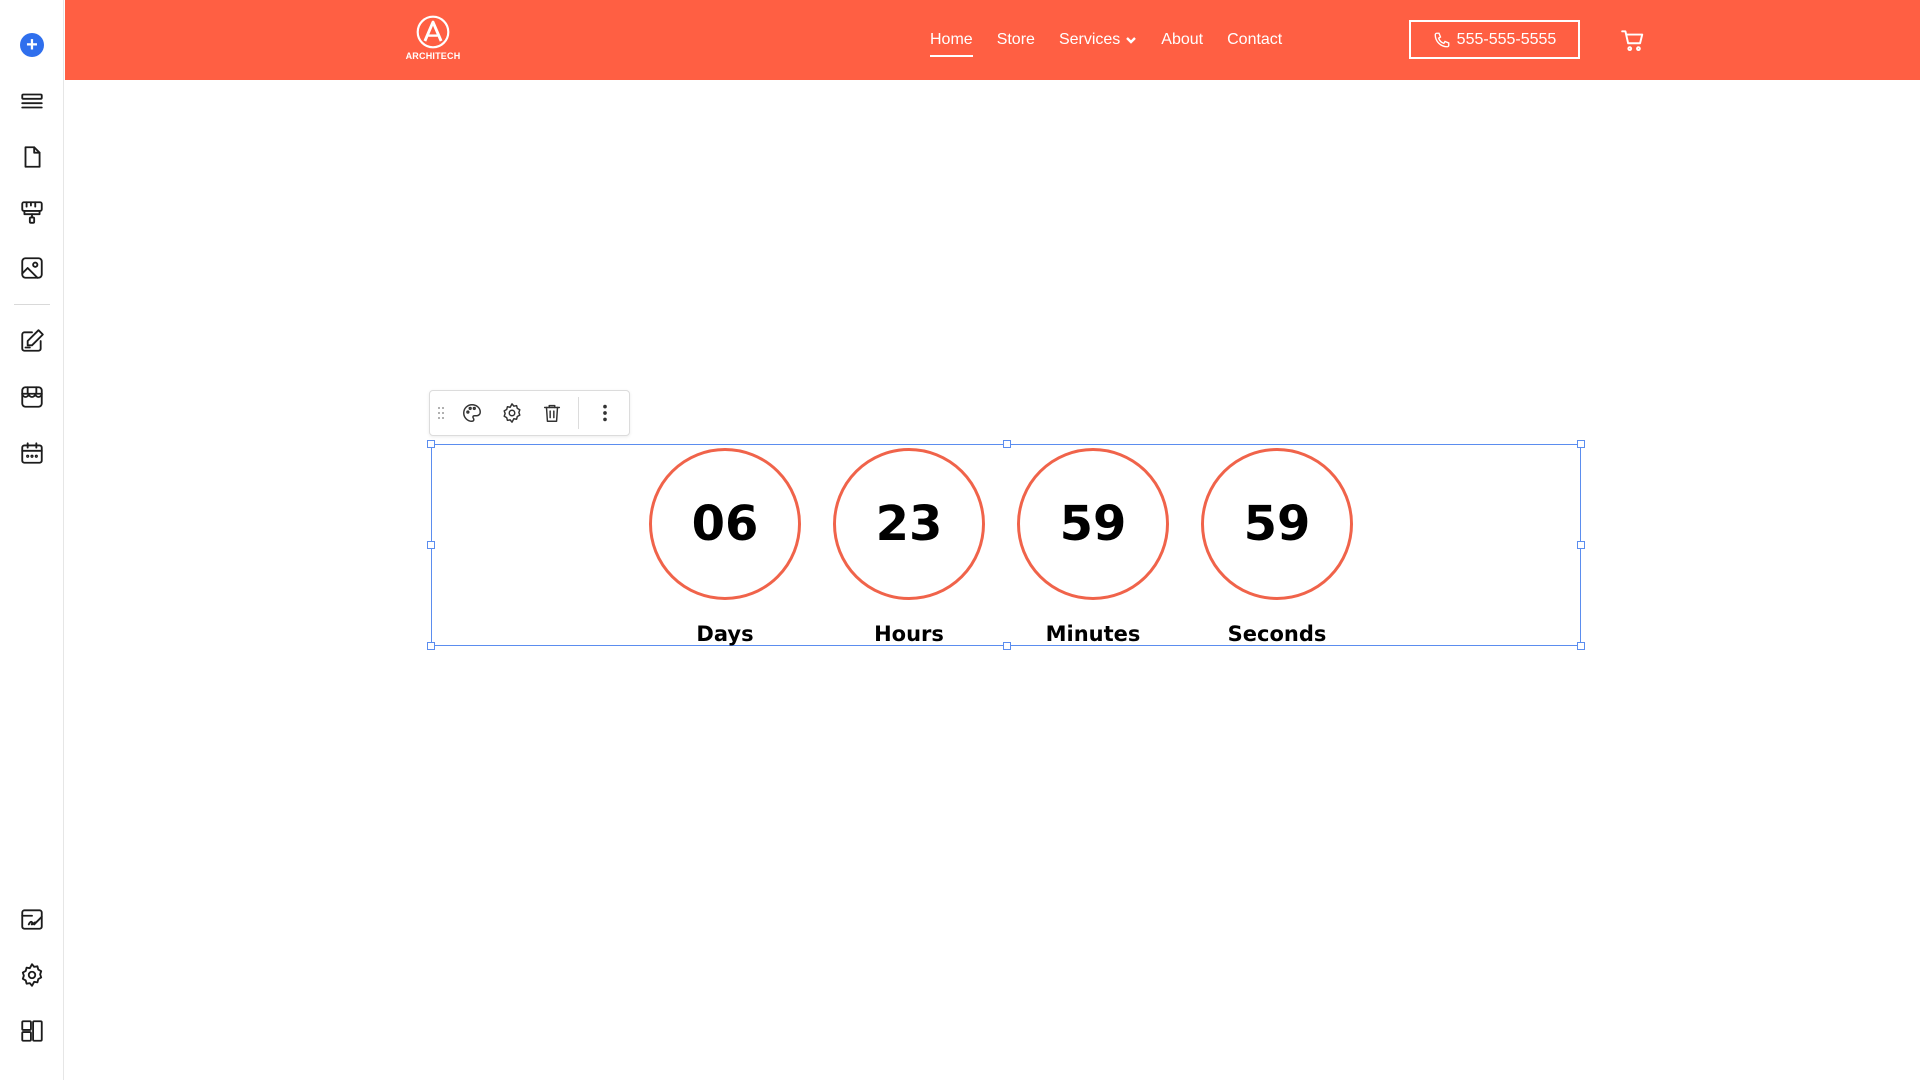  I want to click on resize-handle-bottom-right, so click(1581, 646).